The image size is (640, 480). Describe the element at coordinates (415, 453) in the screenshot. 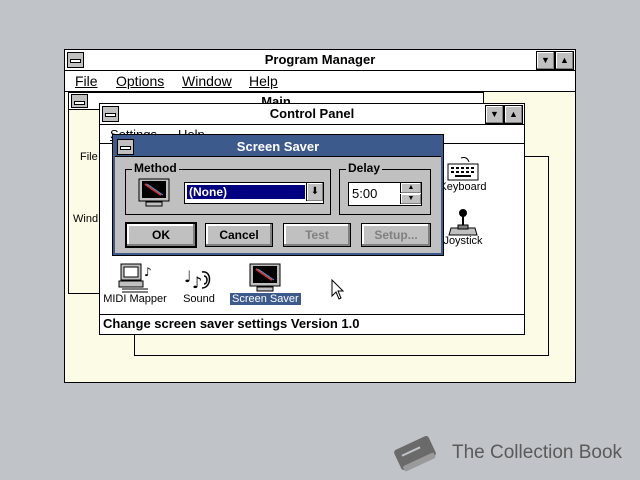

I see `book-icon` at that location.